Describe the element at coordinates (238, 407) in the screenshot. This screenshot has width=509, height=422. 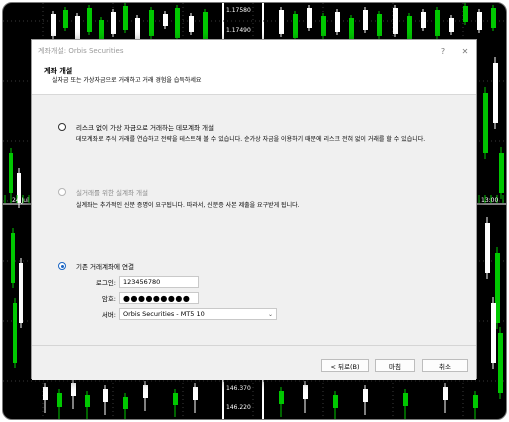
I see `price-label-low: 146.220` at that location.